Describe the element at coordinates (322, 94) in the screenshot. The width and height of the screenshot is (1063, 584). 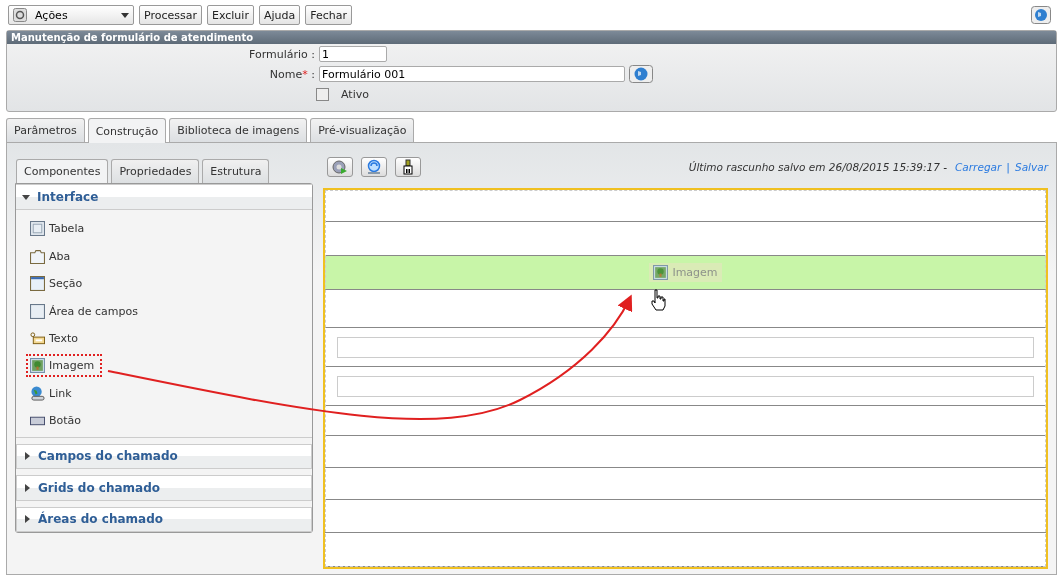
I see `checkbox` at that location.